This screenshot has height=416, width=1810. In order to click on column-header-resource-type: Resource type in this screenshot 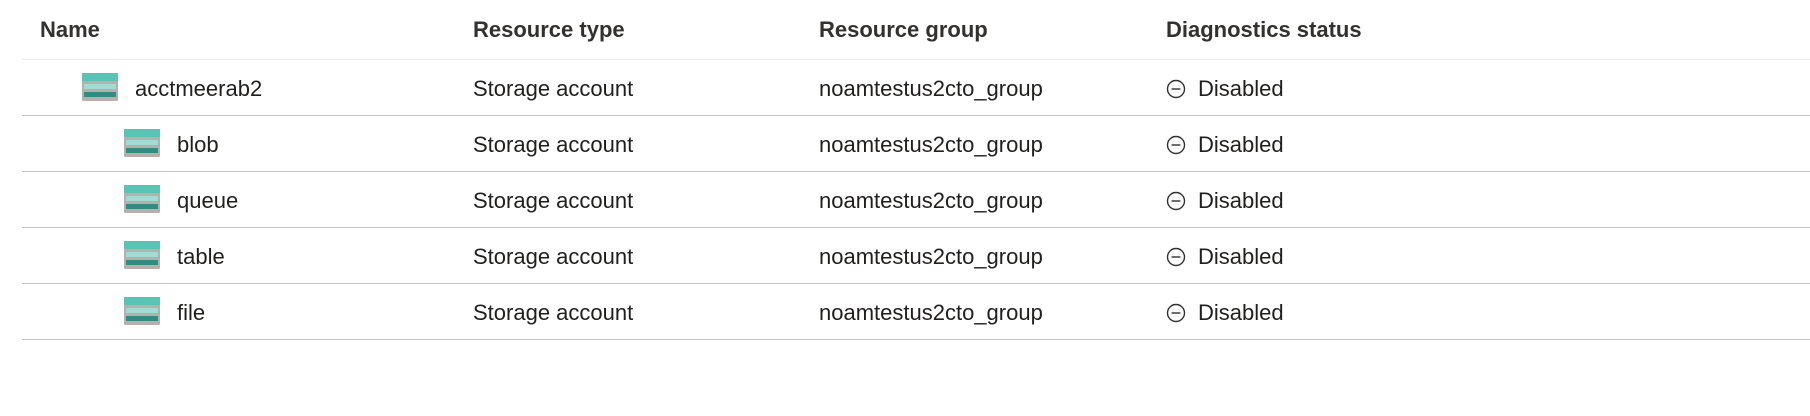, I will do `click(549, 30)`.